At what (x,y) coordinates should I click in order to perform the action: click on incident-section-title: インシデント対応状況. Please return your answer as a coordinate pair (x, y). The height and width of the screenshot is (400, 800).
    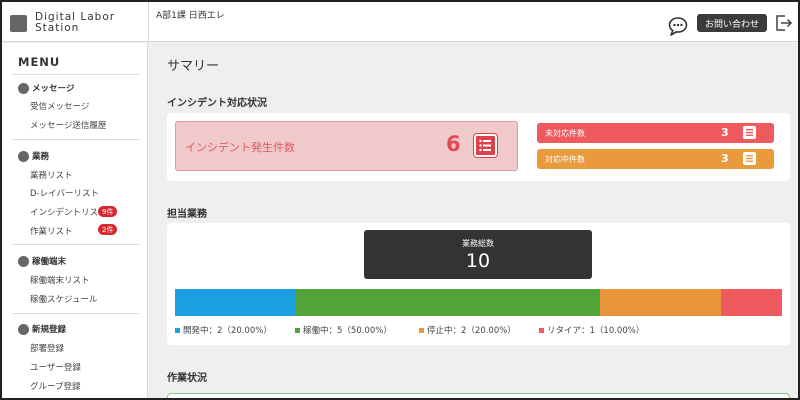
    Looking at the image, I should click on (217, 103).